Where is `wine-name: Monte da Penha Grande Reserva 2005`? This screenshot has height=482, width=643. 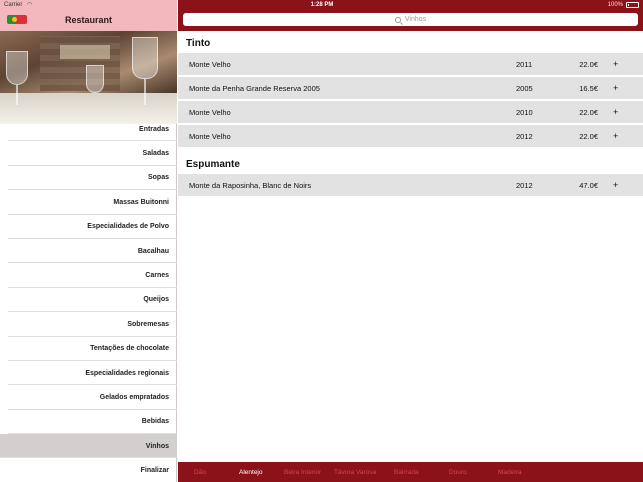 wine-name: Monte da Penha Grande Reserva 2005 is located at coordinates (254, 88).